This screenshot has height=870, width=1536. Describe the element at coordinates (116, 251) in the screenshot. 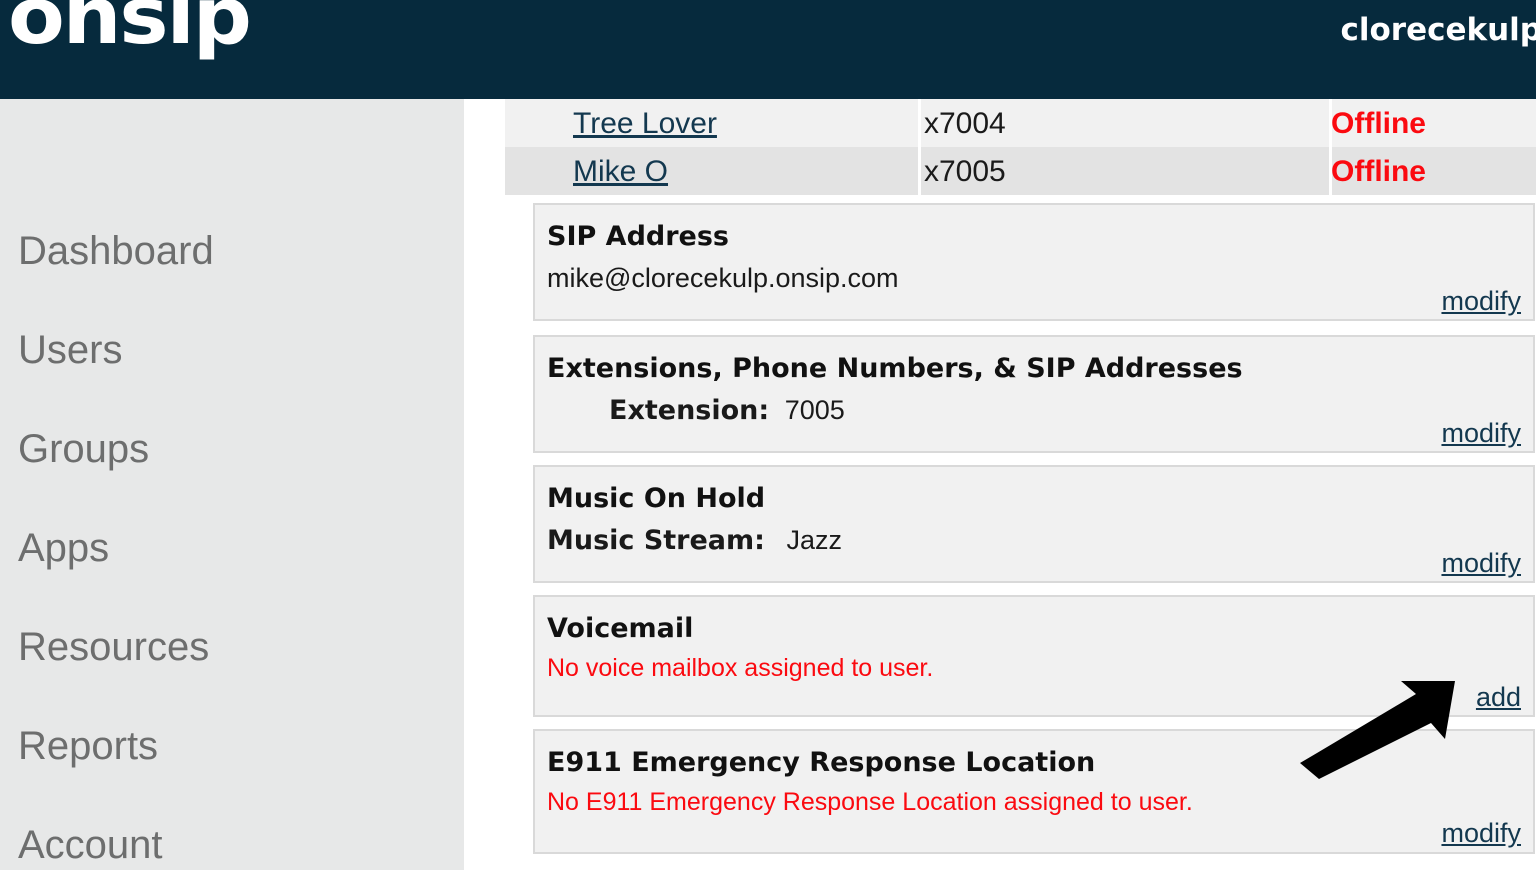

I see `sidebar-item-dashboard: Dashboard` at that location.